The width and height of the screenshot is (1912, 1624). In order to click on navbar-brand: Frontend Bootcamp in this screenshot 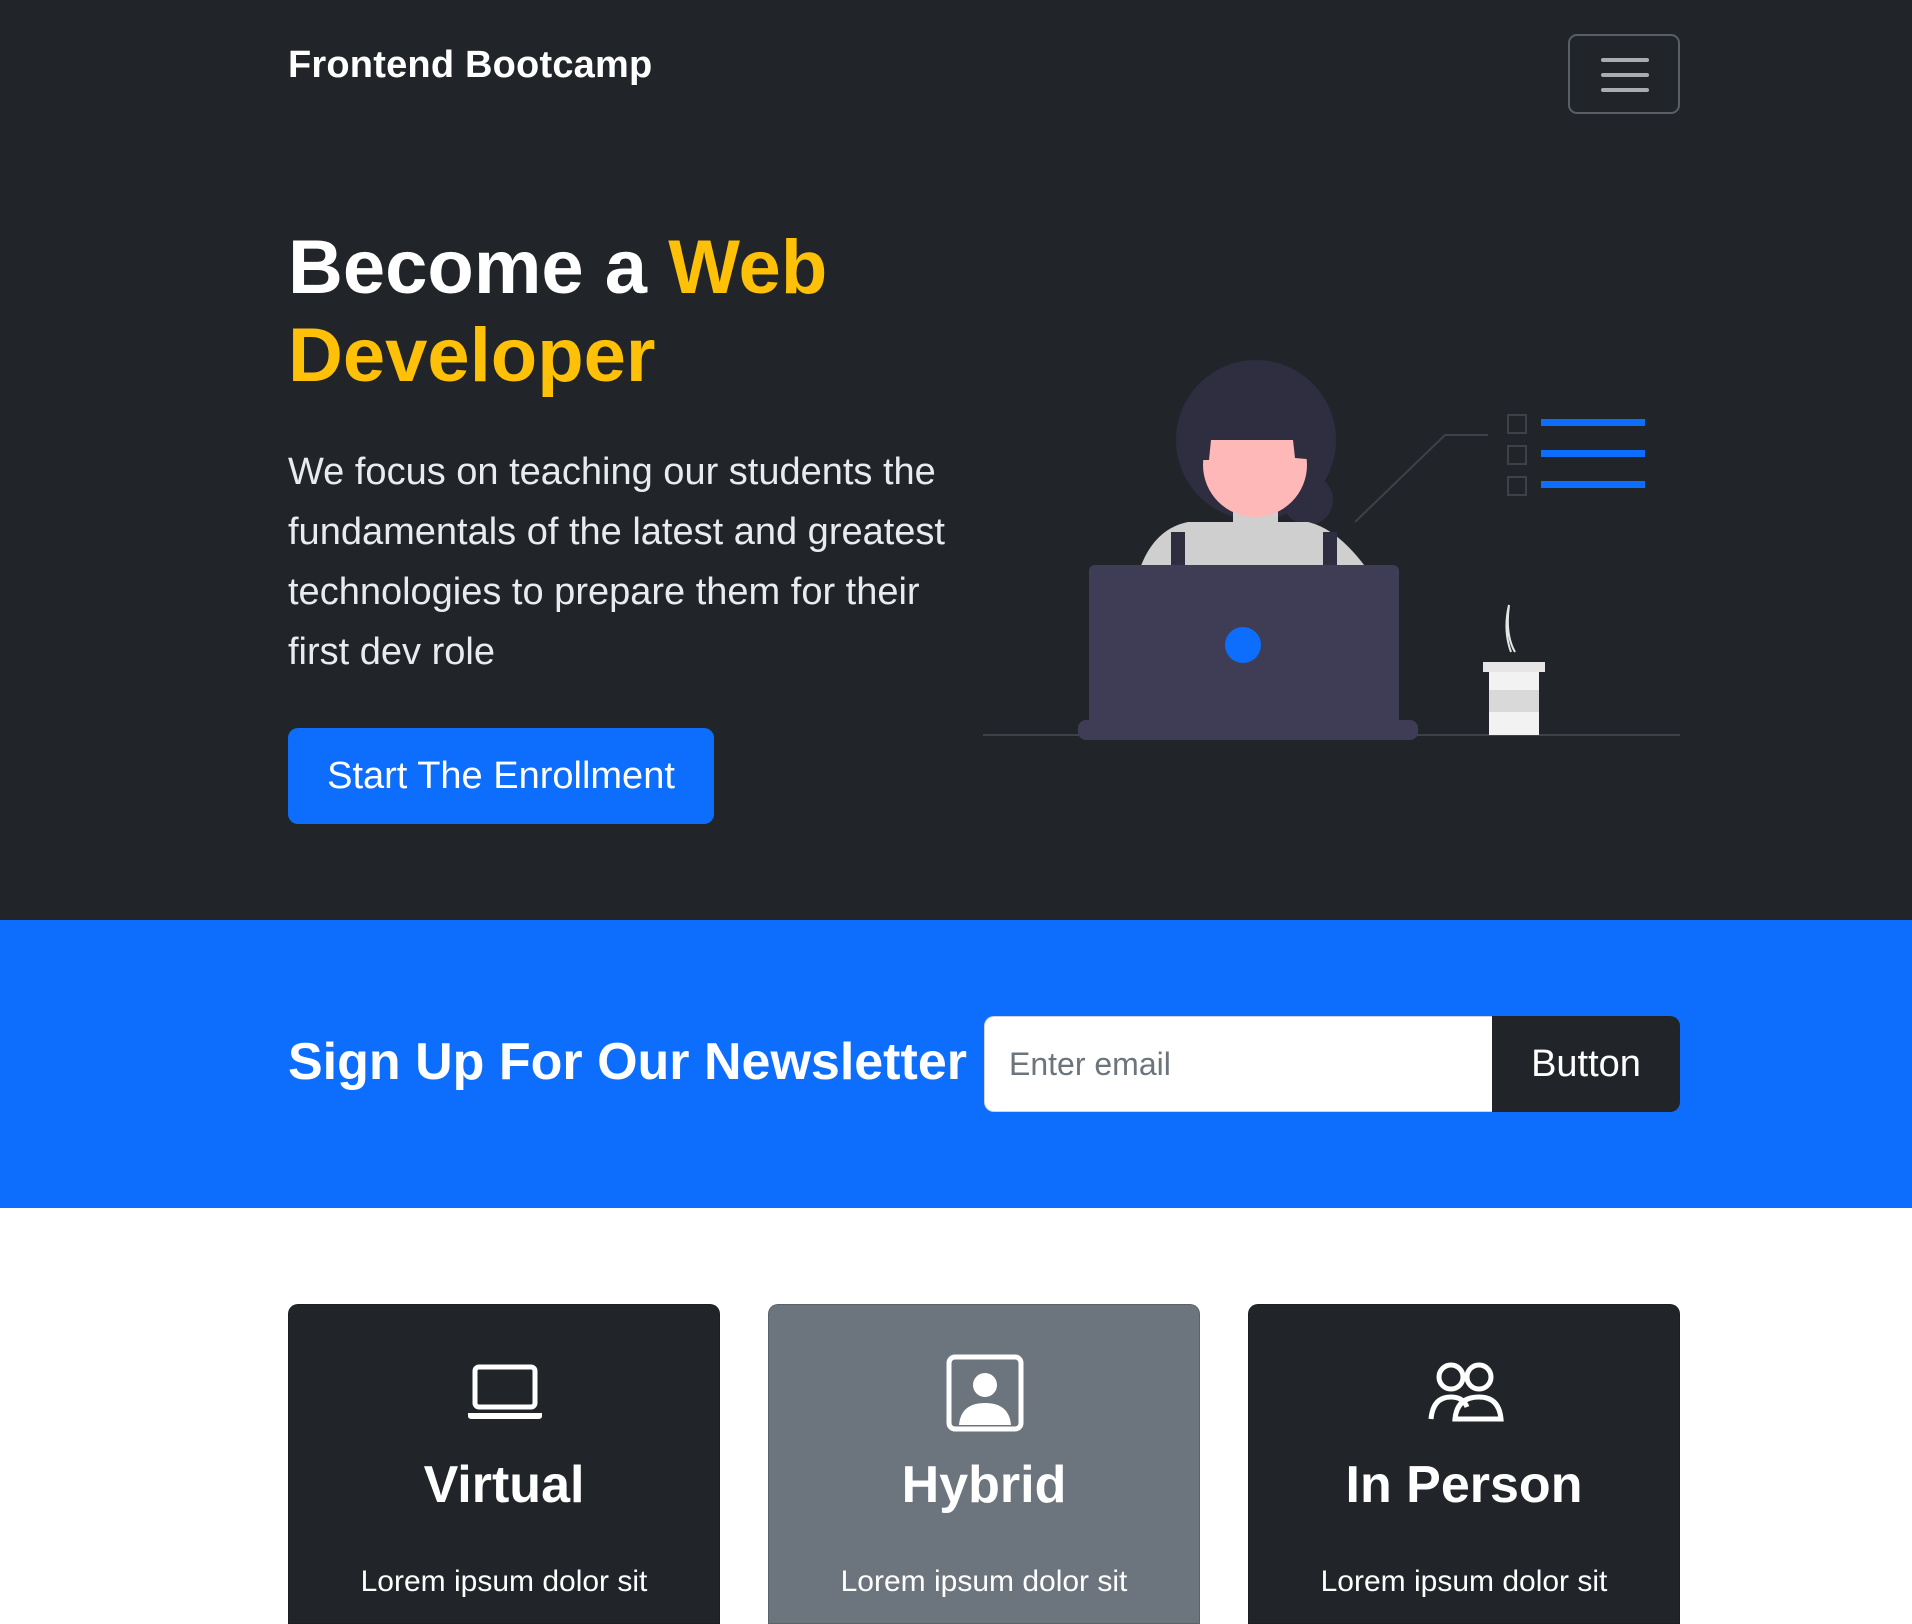, I will do `click(470, 65)`.